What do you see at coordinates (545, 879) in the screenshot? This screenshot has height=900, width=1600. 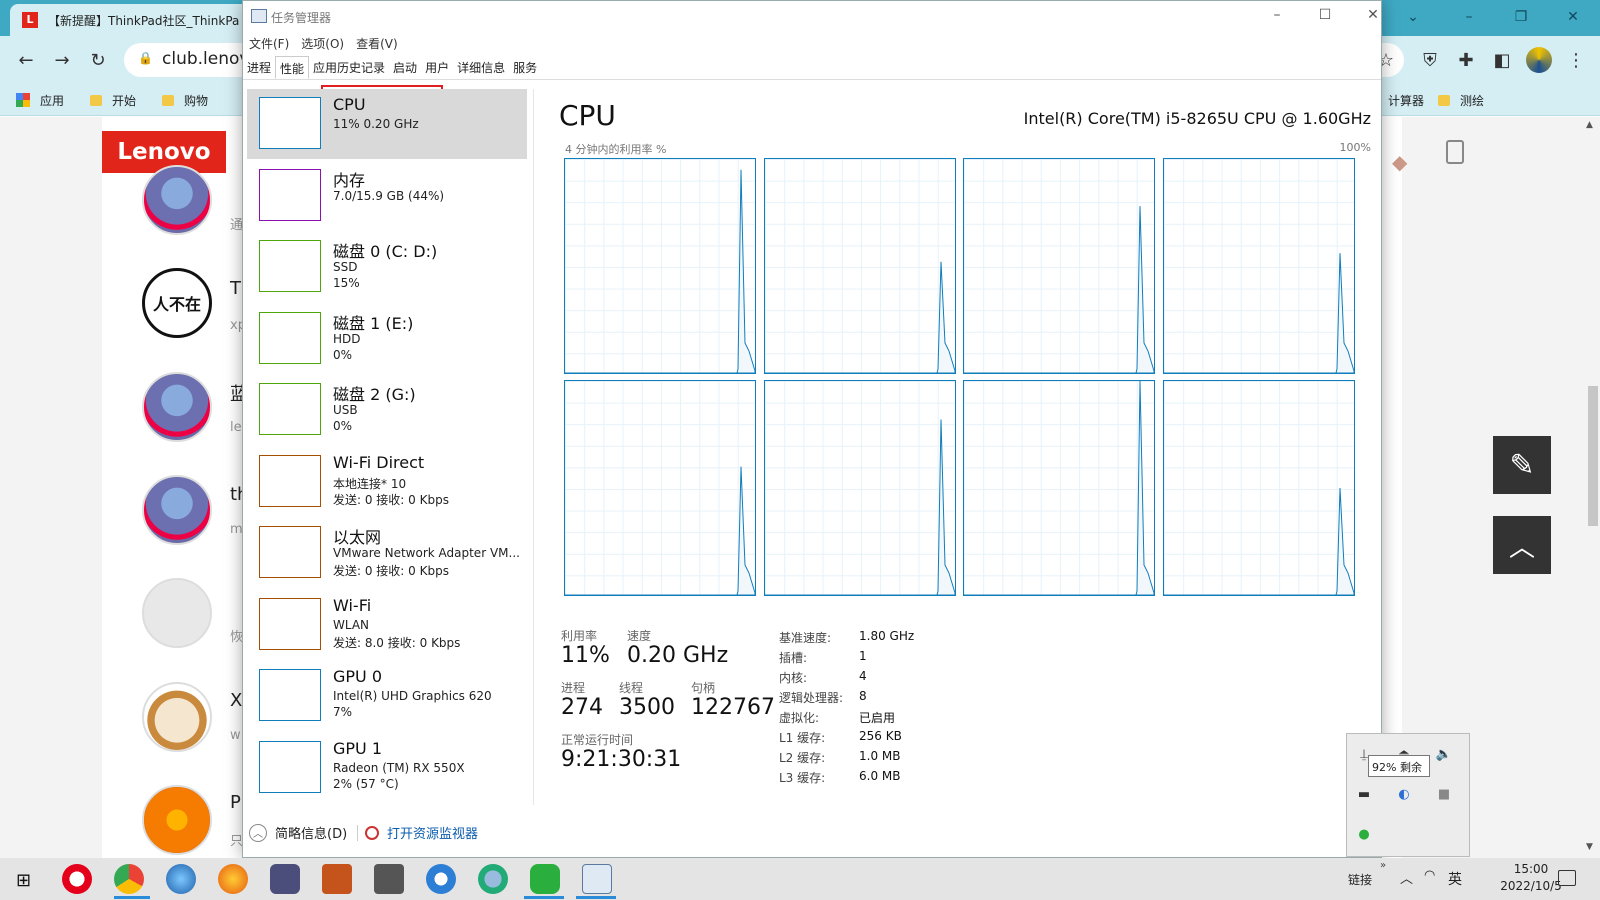 I see `wechat-icon` at bounding box center [545, 879].